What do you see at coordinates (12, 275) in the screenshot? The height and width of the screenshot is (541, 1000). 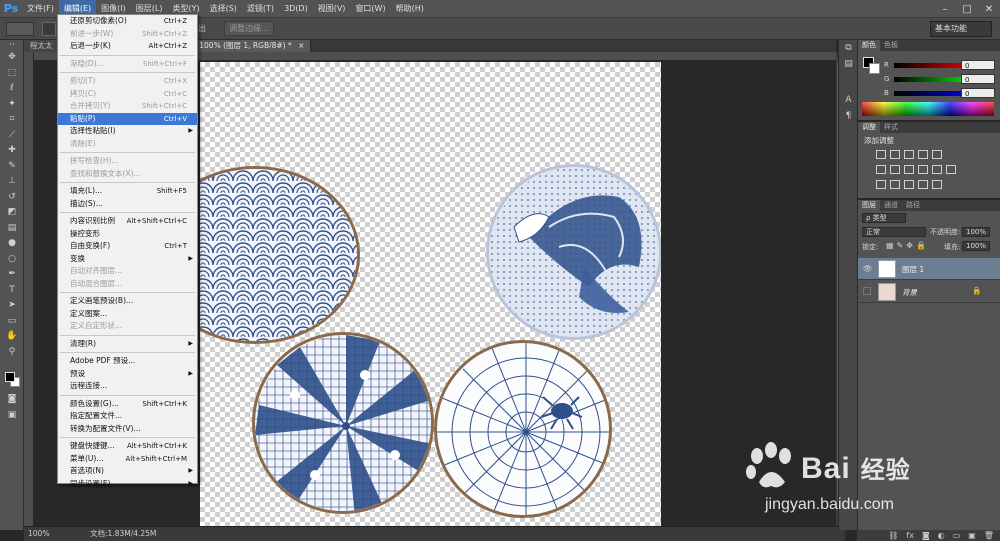 I see `pen-tool-icon: ✒` at bounding box center [12, 275].